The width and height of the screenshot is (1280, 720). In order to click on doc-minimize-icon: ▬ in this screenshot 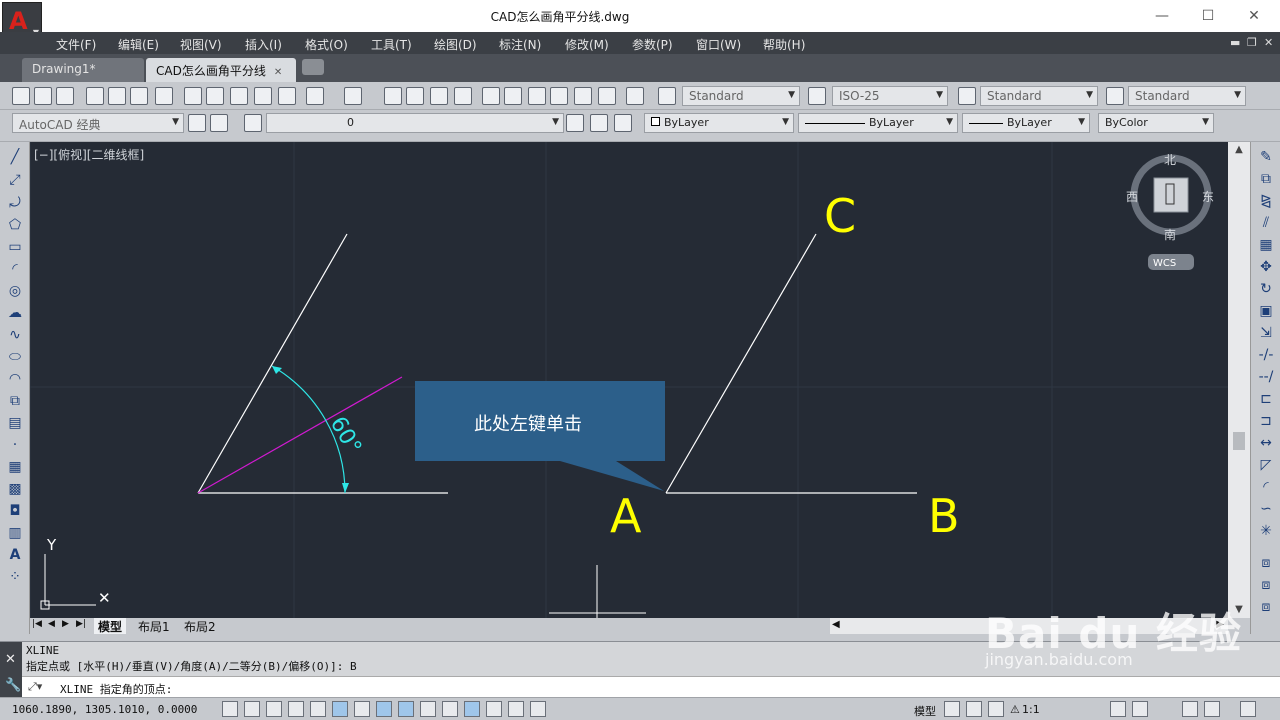, I will do `click(1235, 42)`.